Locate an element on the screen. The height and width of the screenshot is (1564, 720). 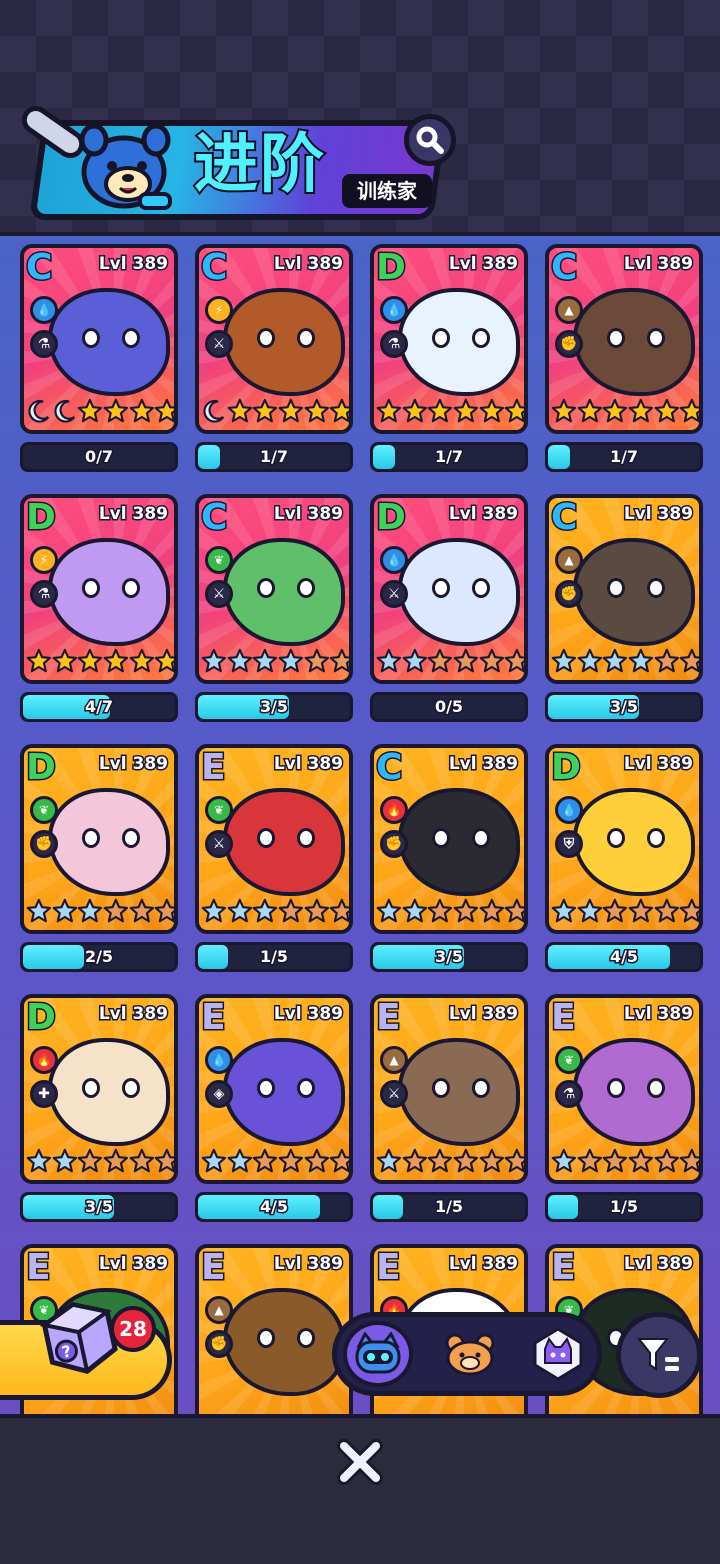
trainer-card: E Lvl 389 ❦ ⚔ is located at coordinates (274, 839).